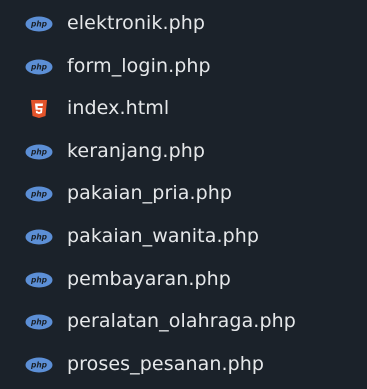  I want to click on file-item: php pakaian_wanita.php, so click(183, 237).